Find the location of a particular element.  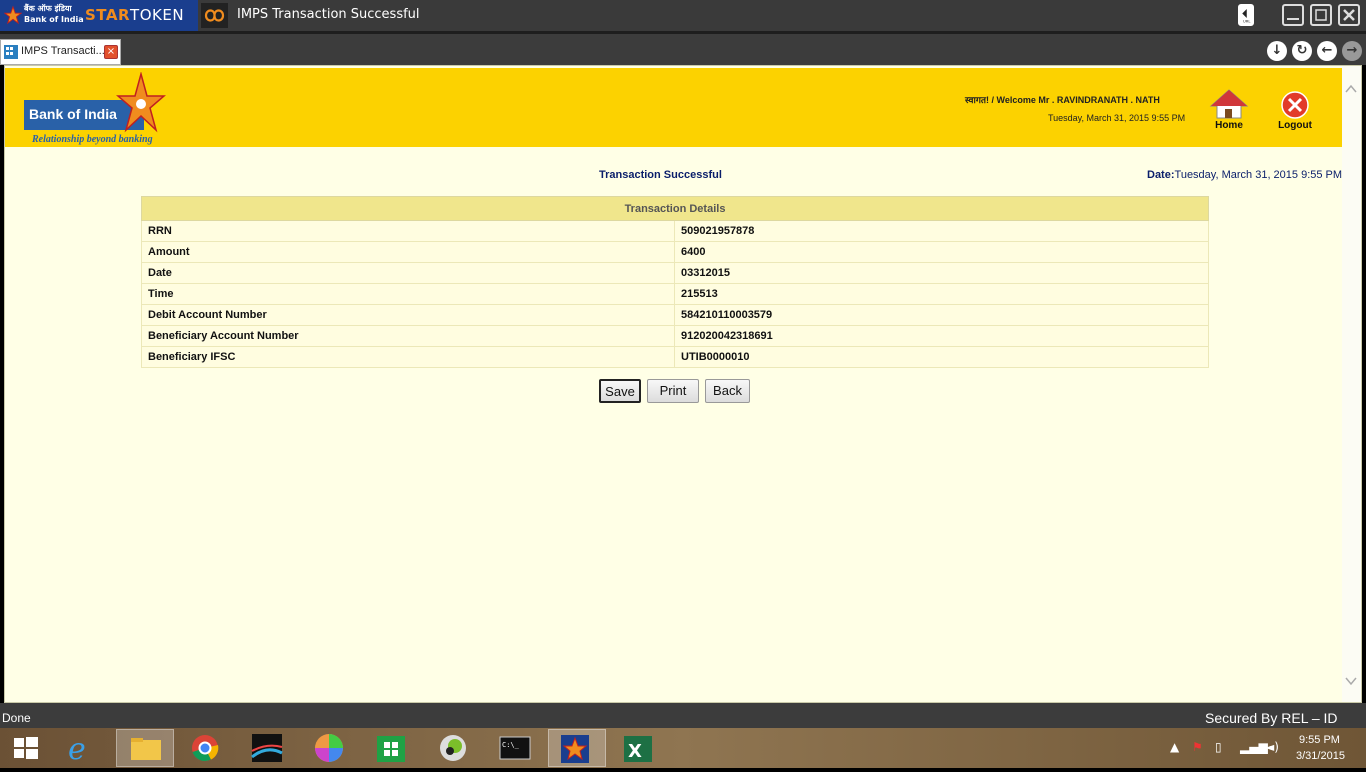

minimize-button is located at coordinates (1293, 15).